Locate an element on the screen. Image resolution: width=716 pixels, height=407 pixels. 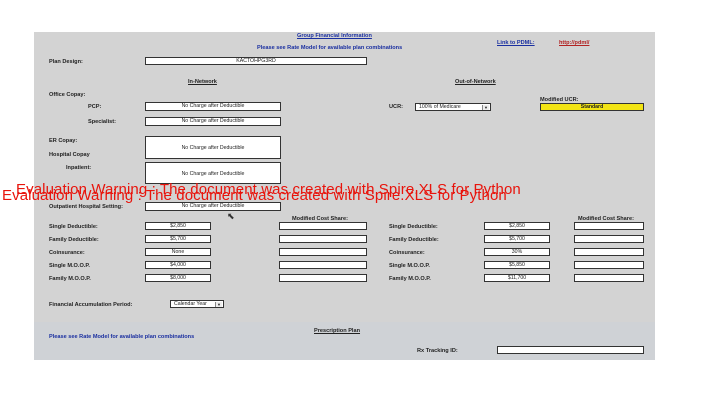
ucr-select-value: 100% of Medicare is located at coordinates (440, 107).